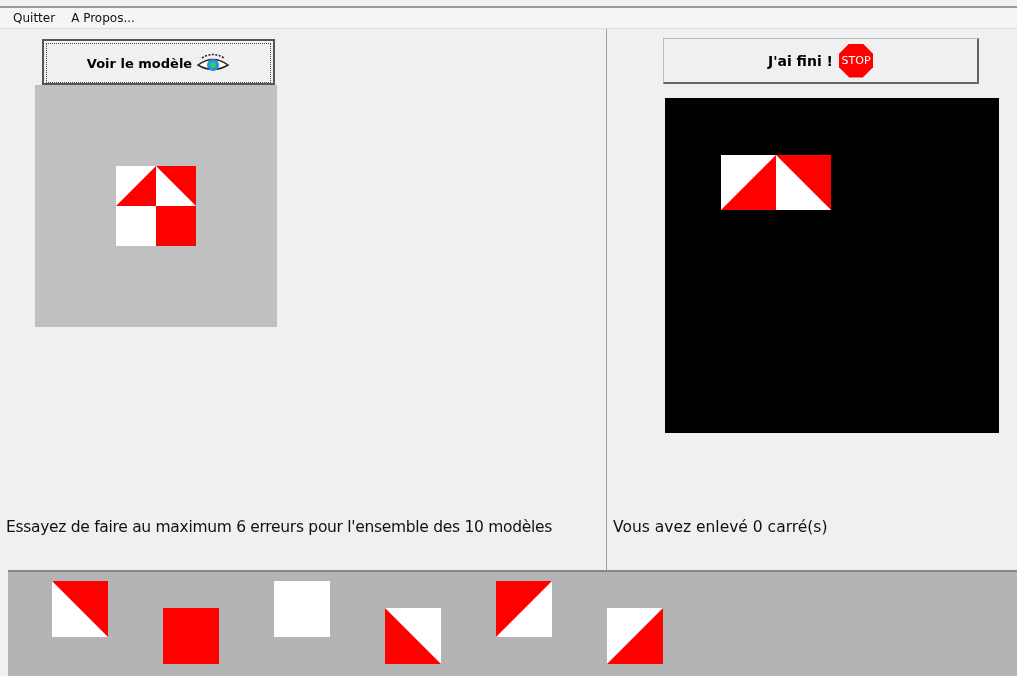 The image size is (1017, 676). I want to click on instruction-text: Essayez de faire au maximum 6 erreurs pour l'ensemble des 10 modèles, so click(279, 528).